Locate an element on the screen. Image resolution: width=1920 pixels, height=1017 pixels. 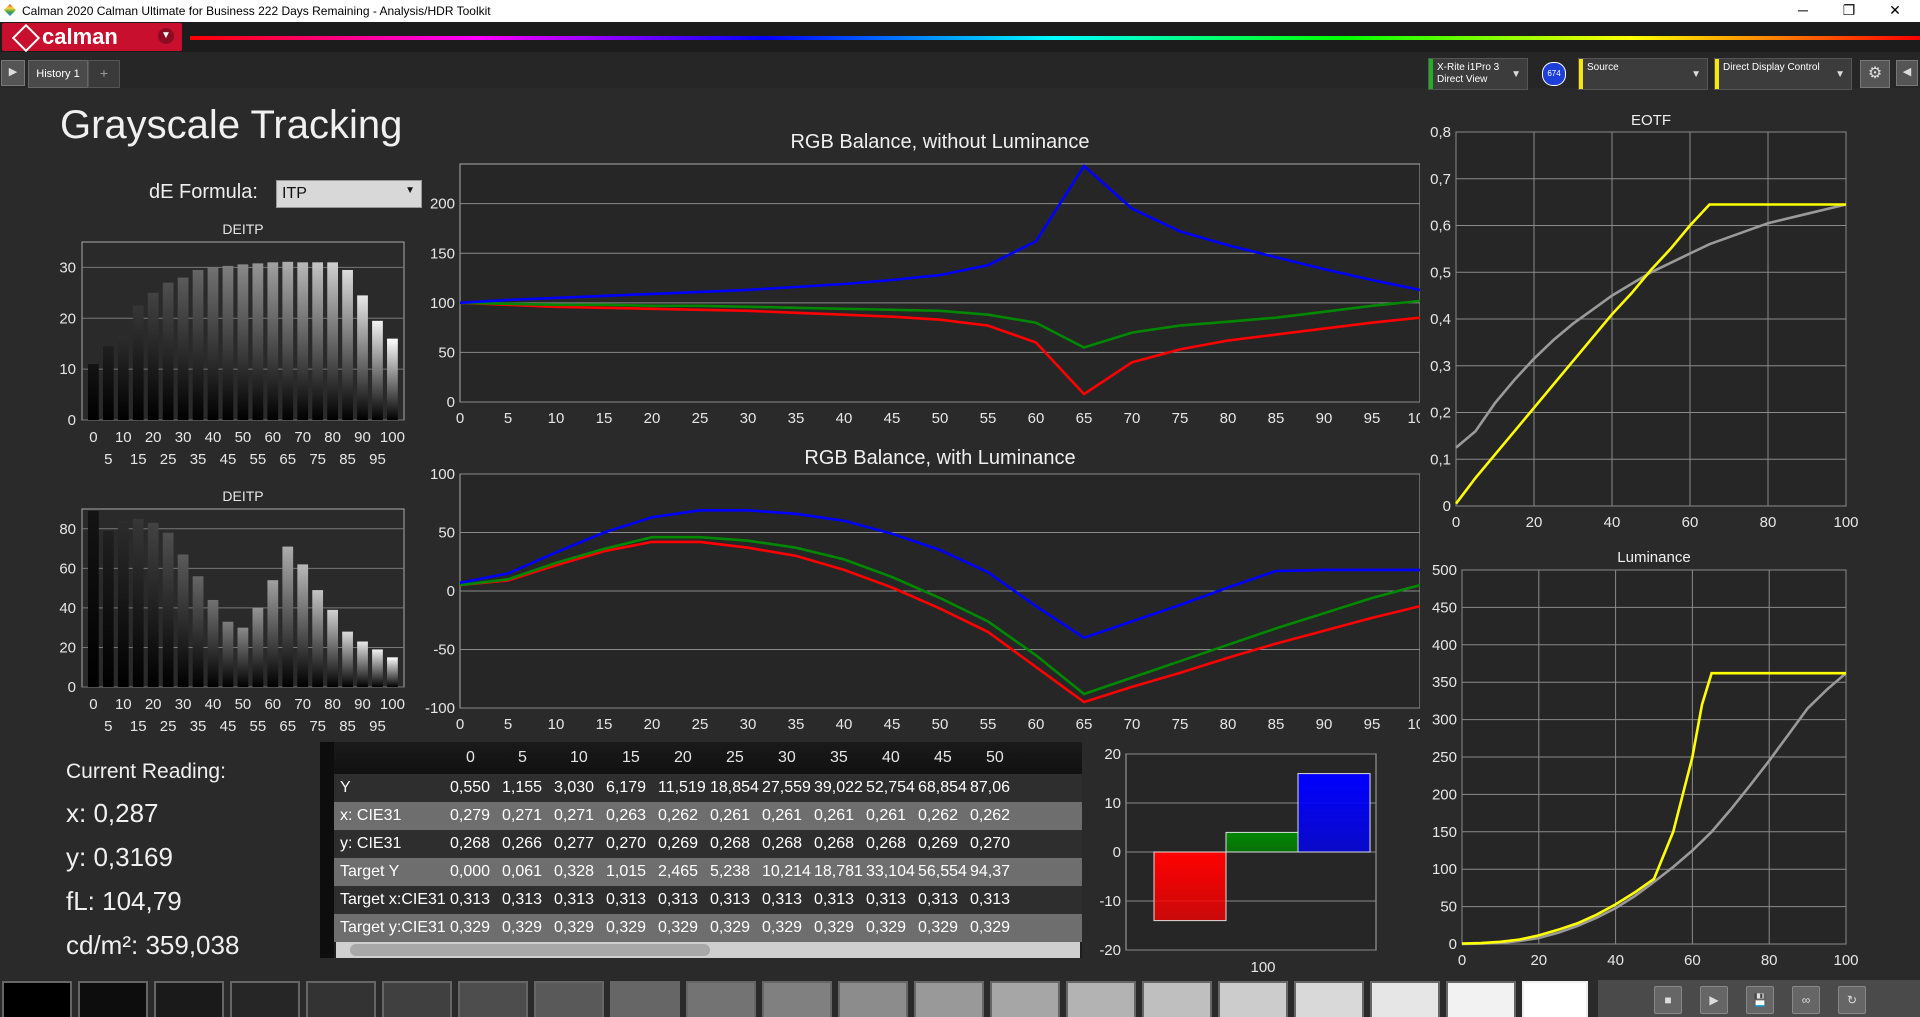
rgb-bar-chart: -20 -10 0 10 20 100 is located at coordinates (1238, 860).